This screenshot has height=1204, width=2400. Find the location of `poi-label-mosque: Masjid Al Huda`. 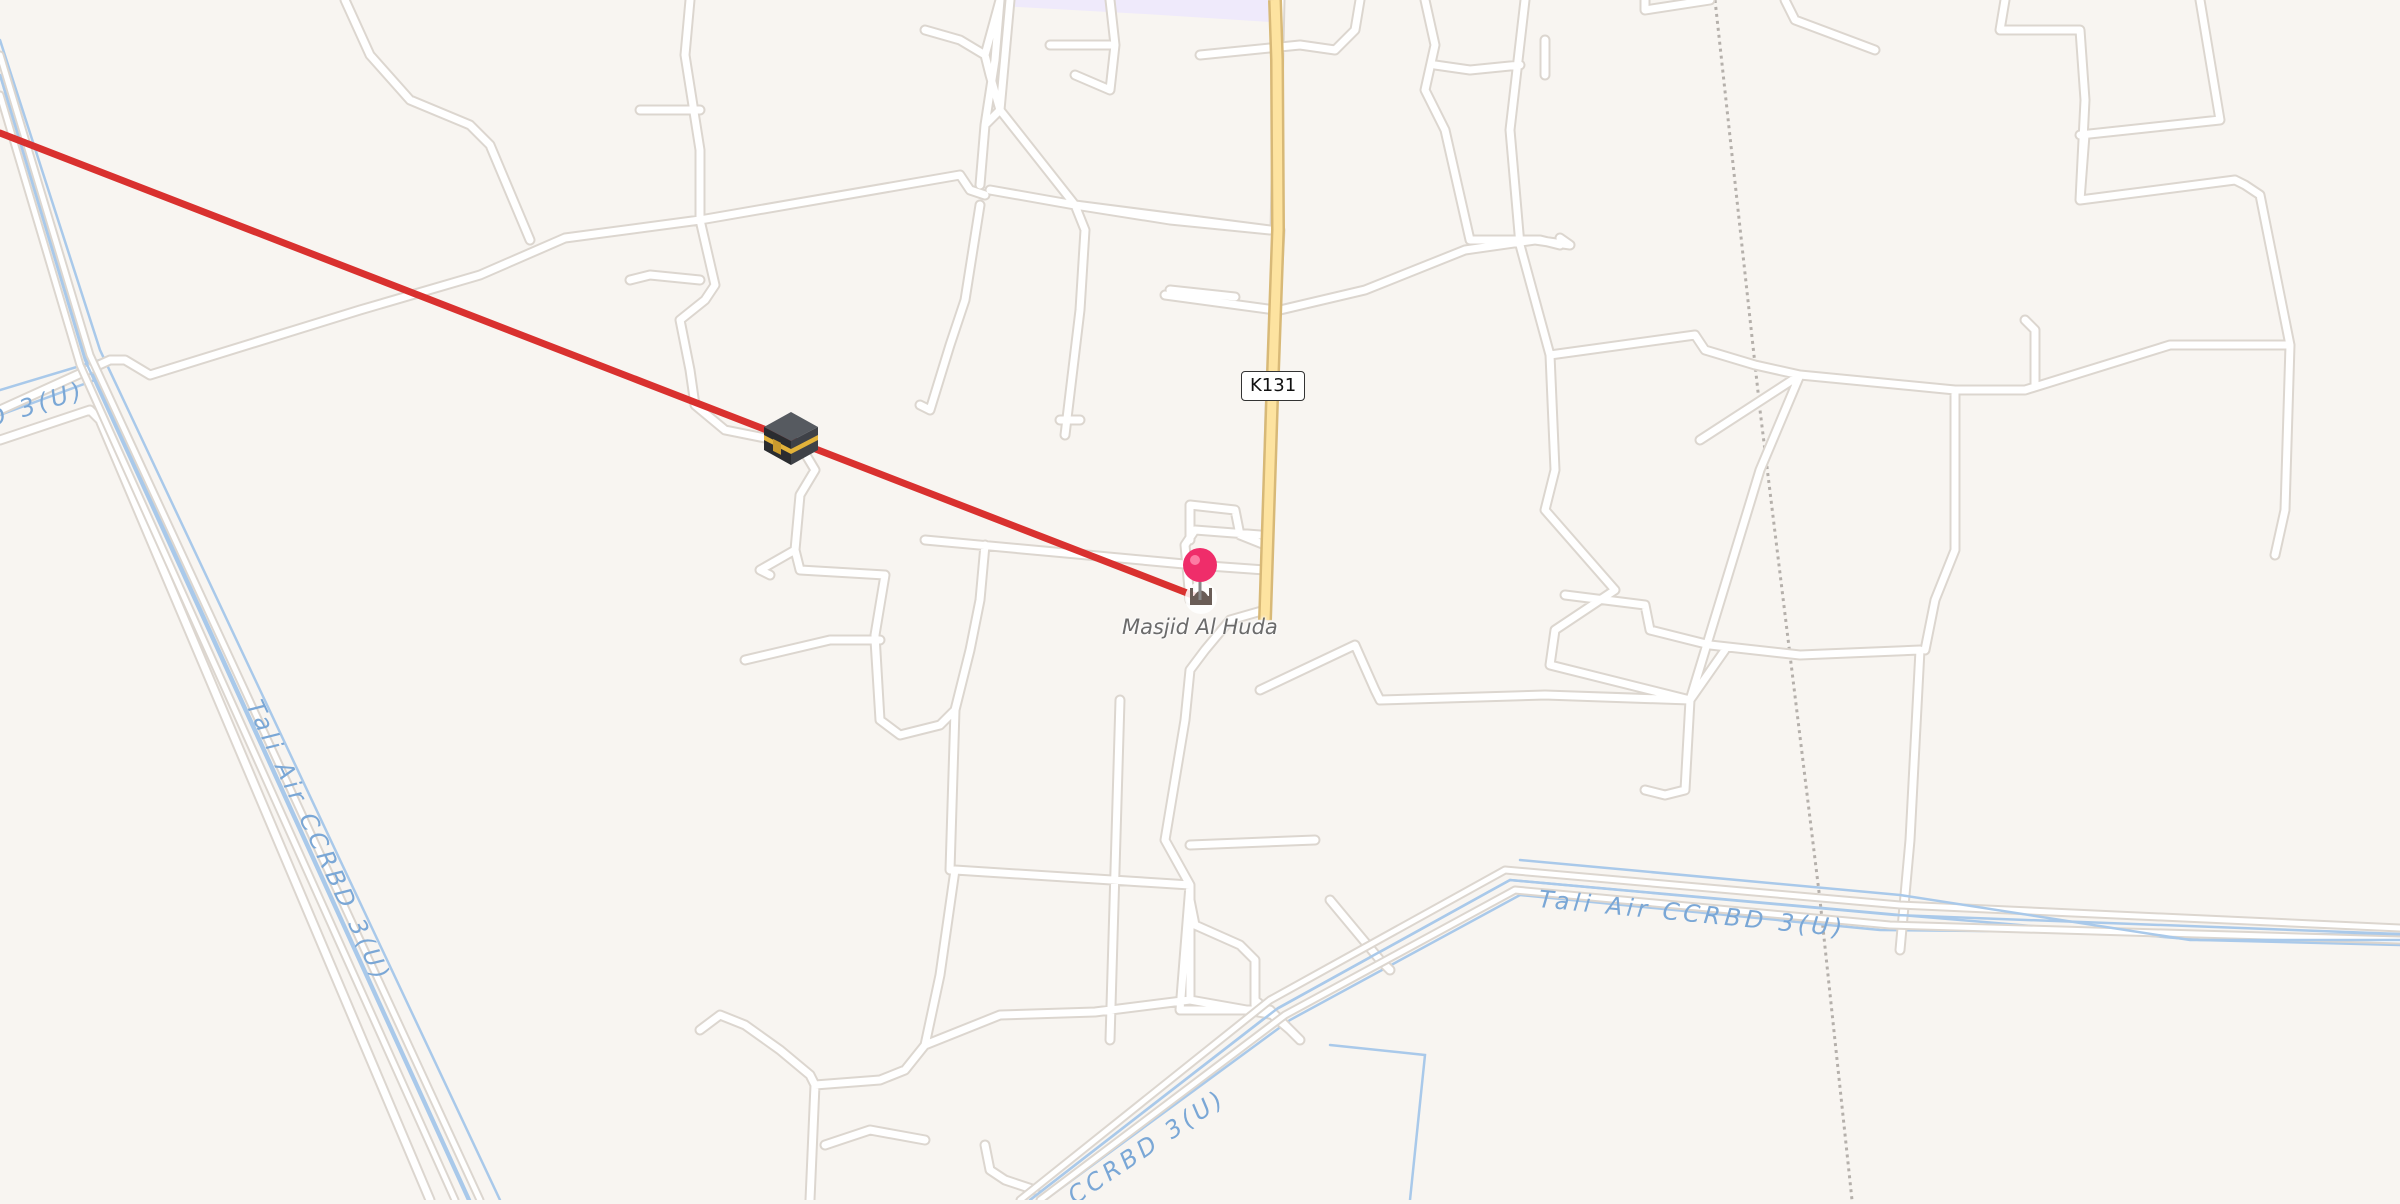

poi-label-mosque: Masjid Al Huda is located at coordinates (1200, 627).